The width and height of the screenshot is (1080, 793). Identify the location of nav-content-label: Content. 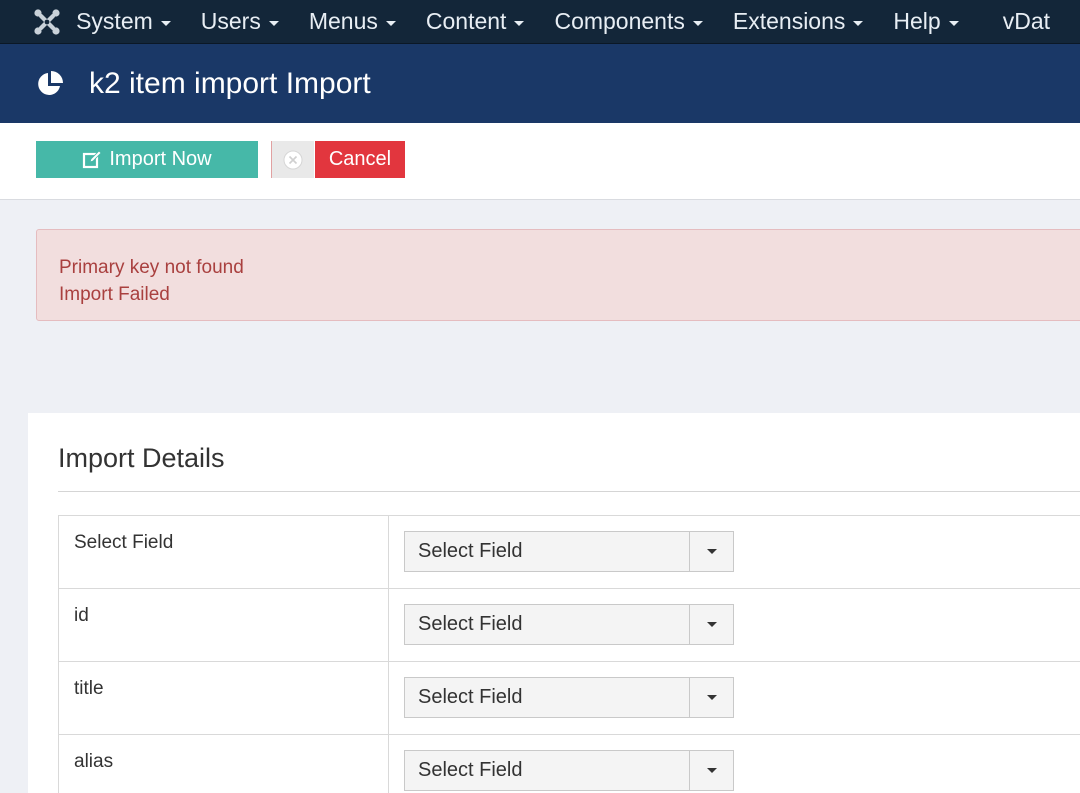
(466, 21).